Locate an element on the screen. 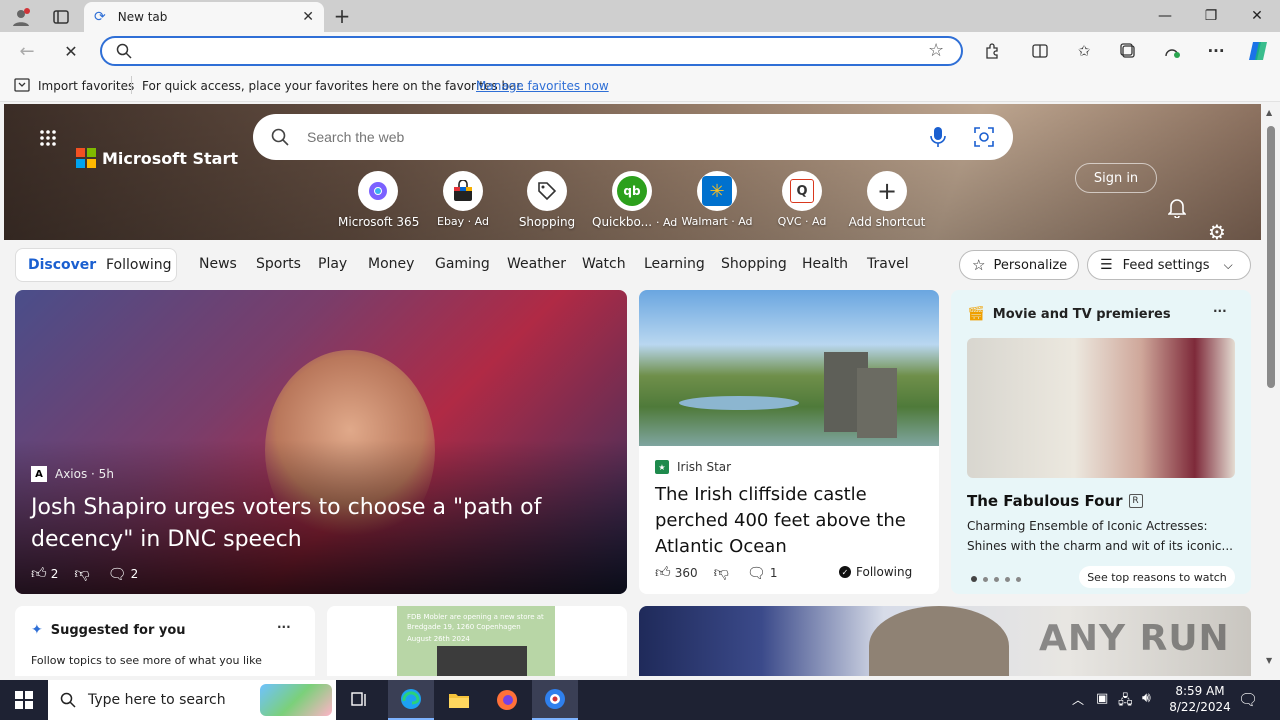  new-tab-button: + is located at coordinates (342, 16).